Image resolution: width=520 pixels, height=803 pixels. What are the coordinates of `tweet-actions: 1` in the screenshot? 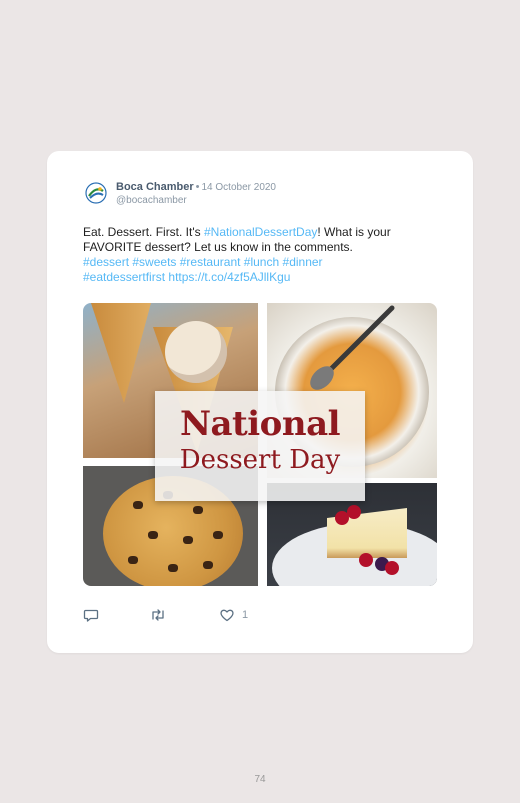 It's located at (263, 615).